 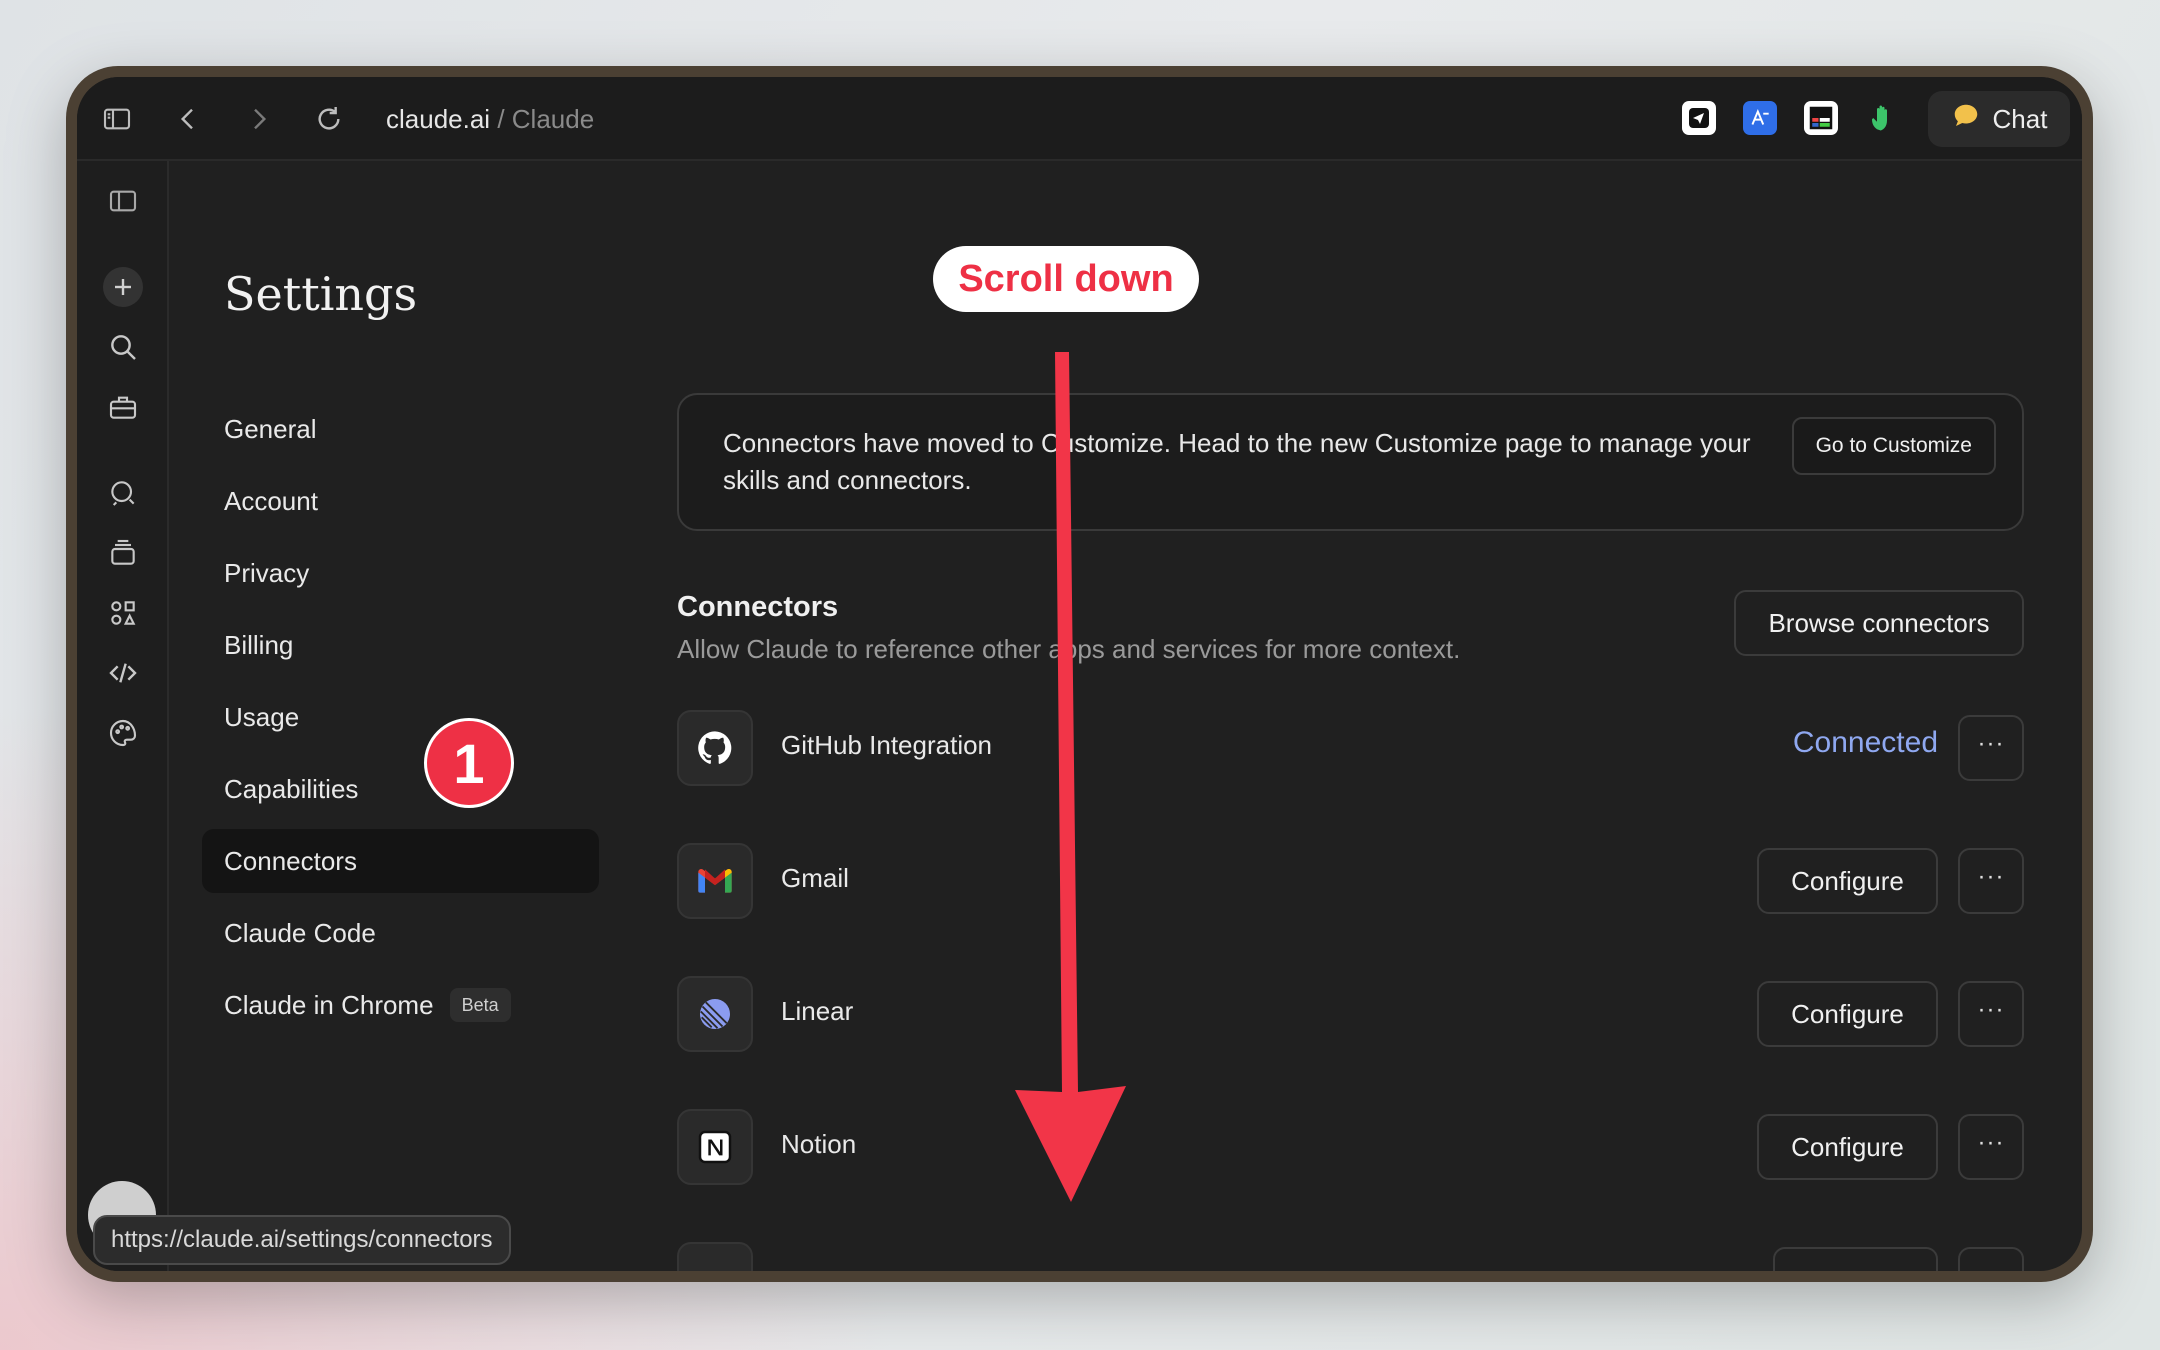 What do you see at coordinates (123, 407) in the screenshot?
I see `toolbox-icon` at bounding box center [123, 407].